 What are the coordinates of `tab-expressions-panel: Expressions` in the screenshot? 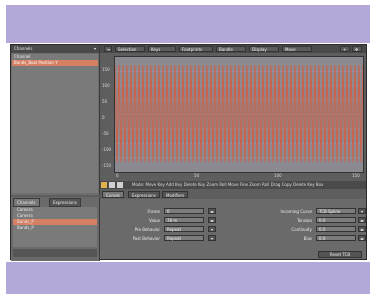 It's located at (144, 194).